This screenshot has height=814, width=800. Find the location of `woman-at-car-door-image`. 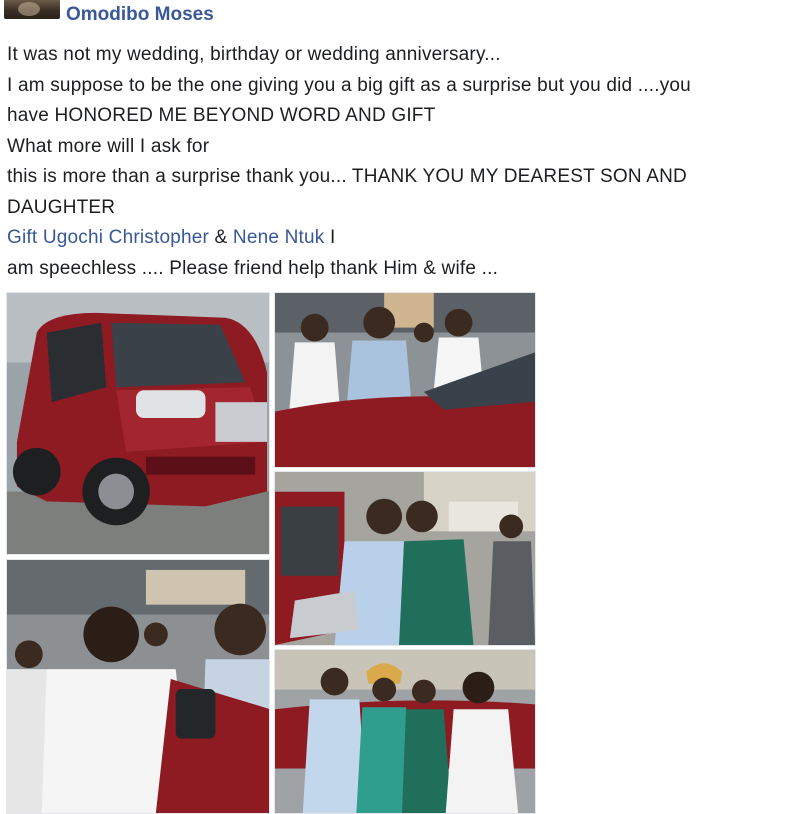

woman-at-car-door-image is located at coordinates (138, 686).